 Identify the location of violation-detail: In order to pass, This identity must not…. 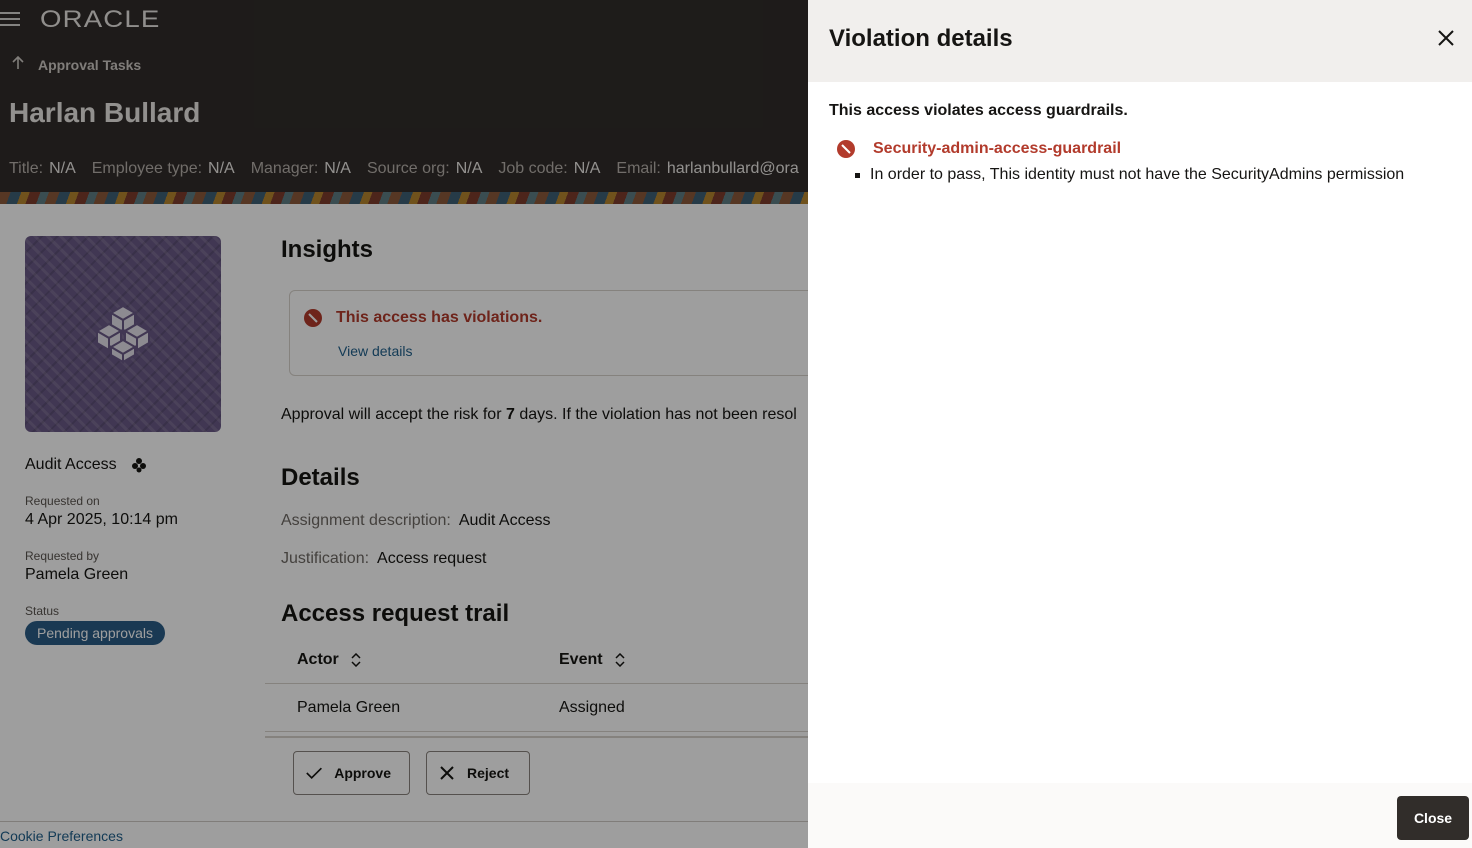
(1153, 175).